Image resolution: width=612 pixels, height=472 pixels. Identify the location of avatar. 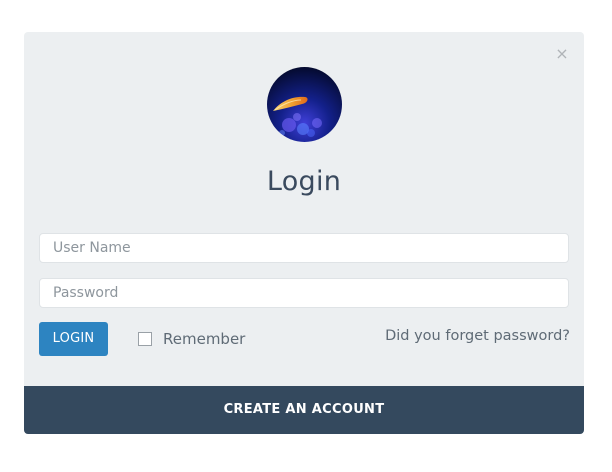
(304, 104).